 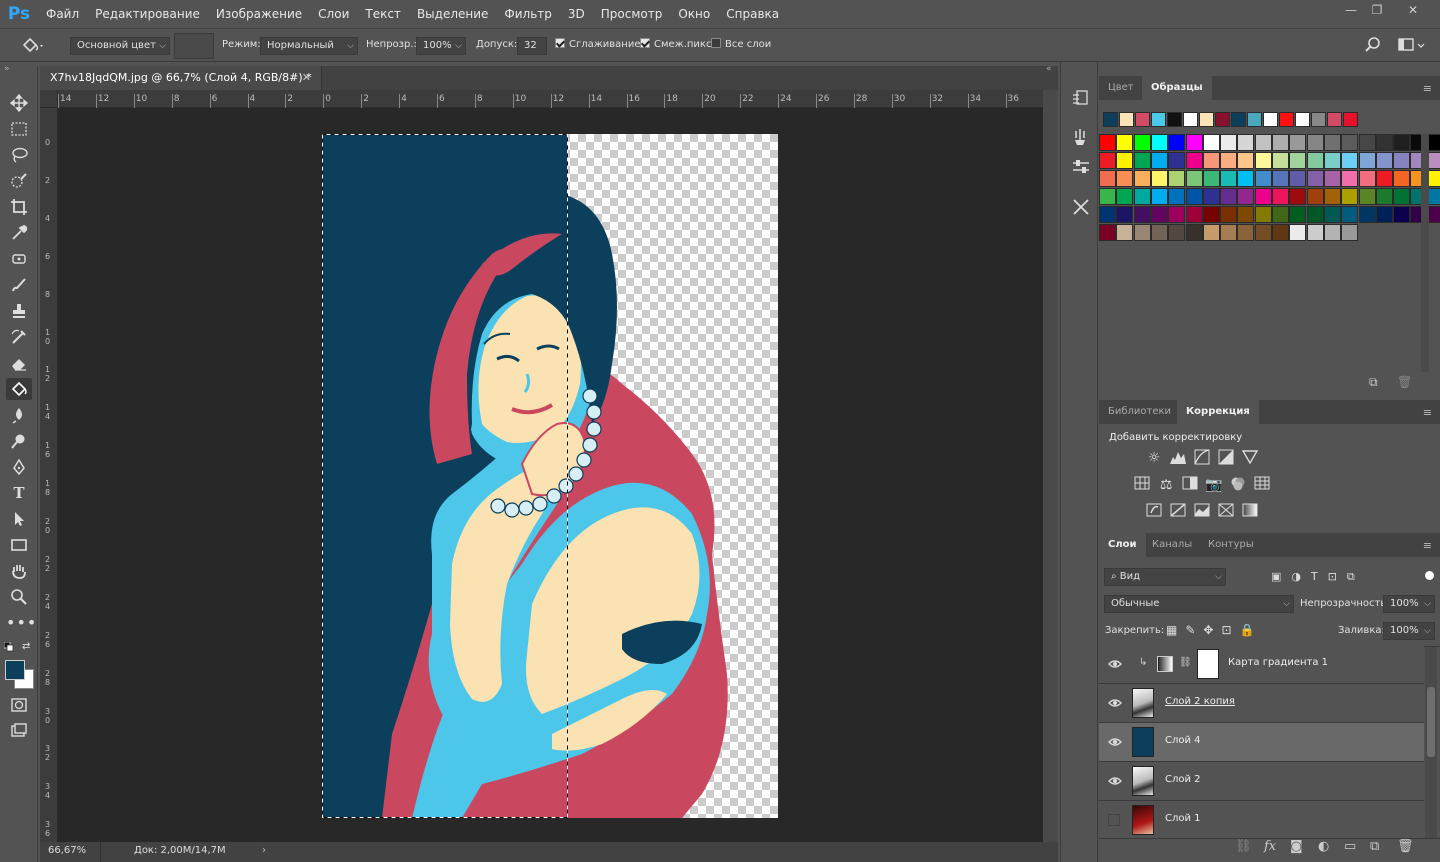 I want to click on gradient-map-icon, so click(x=1250, y=512).